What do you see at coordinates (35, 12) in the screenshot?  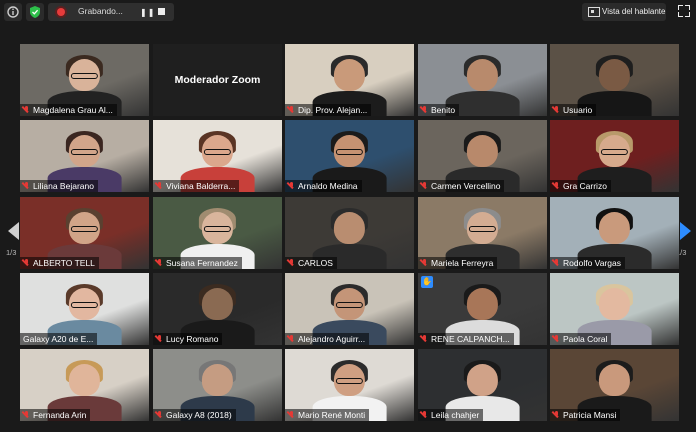 I see `encryption-shield-icon` at bounding box center [35, 12].